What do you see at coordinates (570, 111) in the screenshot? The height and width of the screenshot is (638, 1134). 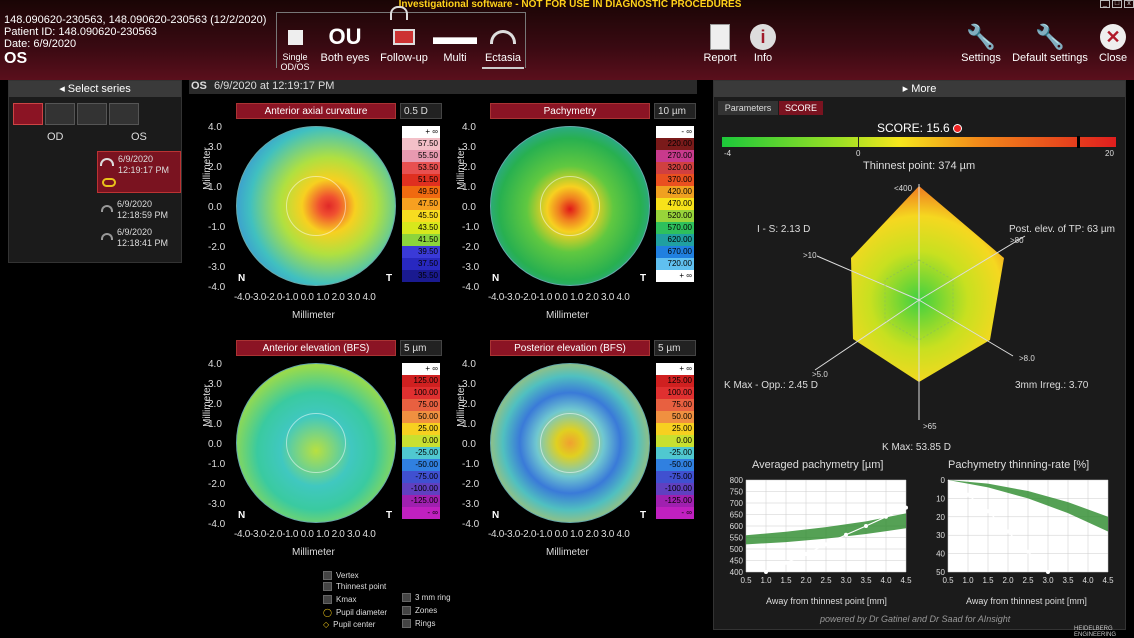 I see `map-title: Pachymetry` at bounding box center [570, 111].